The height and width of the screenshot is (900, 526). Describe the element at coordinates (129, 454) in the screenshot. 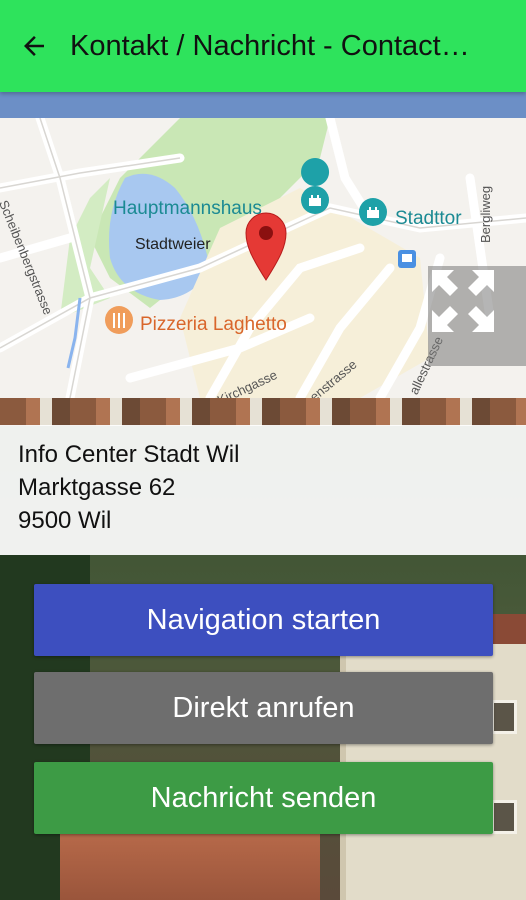

I see `address-name: Info Center Stadt Wil` at that location.